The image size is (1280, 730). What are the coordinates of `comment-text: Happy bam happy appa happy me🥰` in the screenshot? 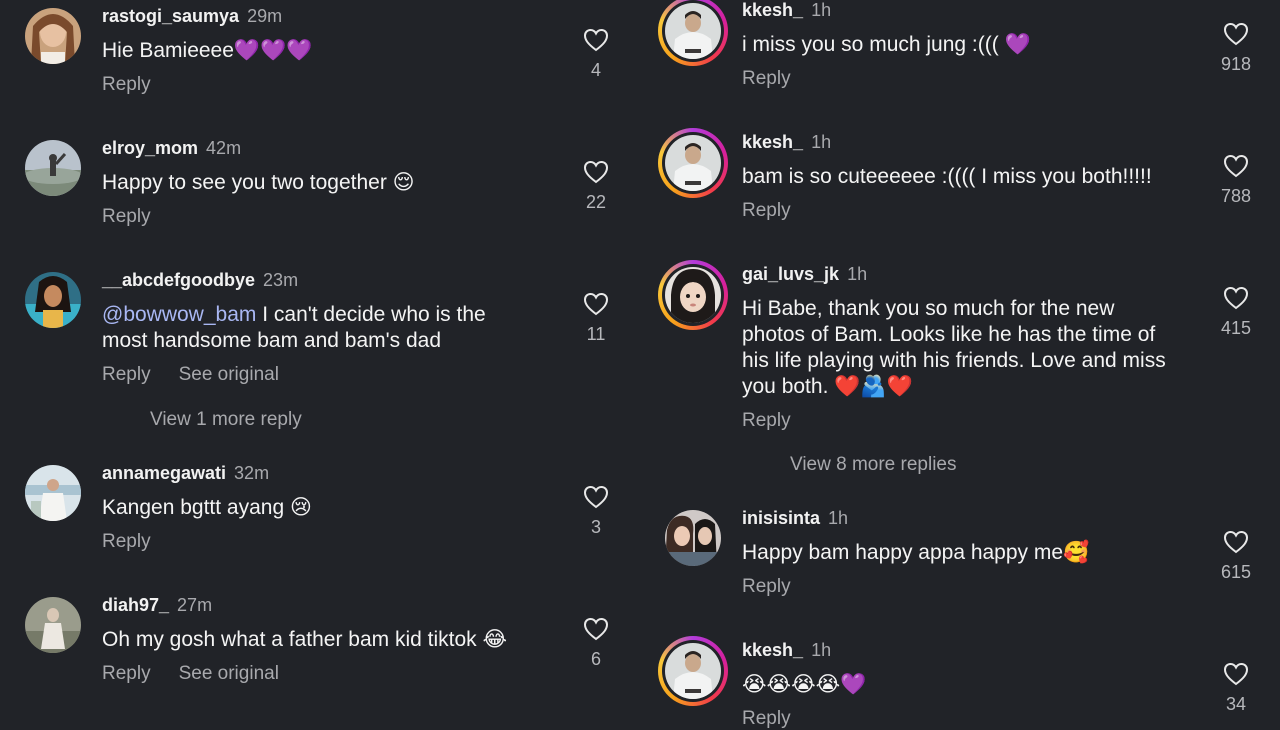 It's located at (916, 552).